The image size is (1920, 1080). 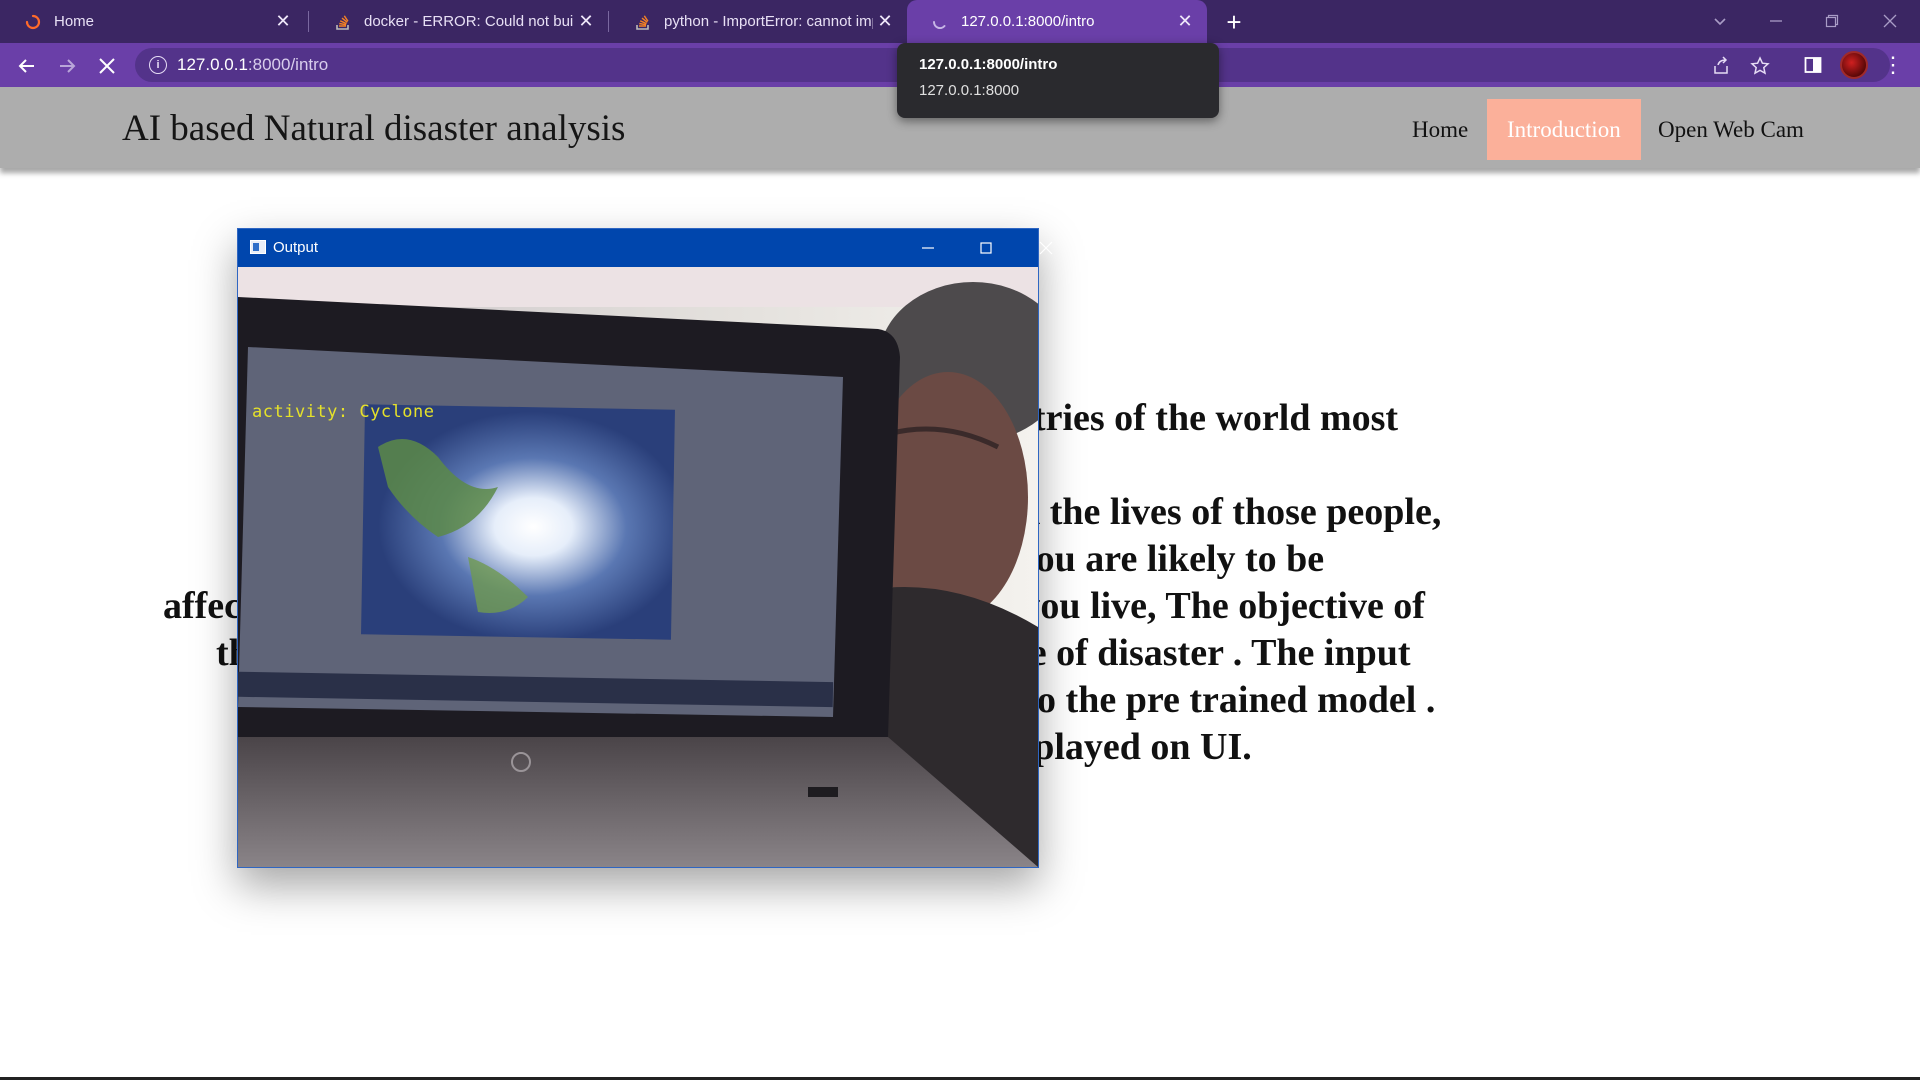 I want to click on nav-open-web-cam: Open Web Cam, so click(x=1731, y=129).